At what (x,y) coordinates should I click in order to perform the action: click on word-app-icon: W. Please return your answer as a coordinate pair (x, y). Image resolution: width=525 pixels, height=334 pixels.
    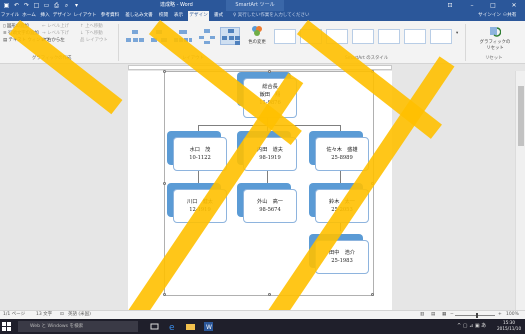
    Looking at the image, I should click on (208, 326).